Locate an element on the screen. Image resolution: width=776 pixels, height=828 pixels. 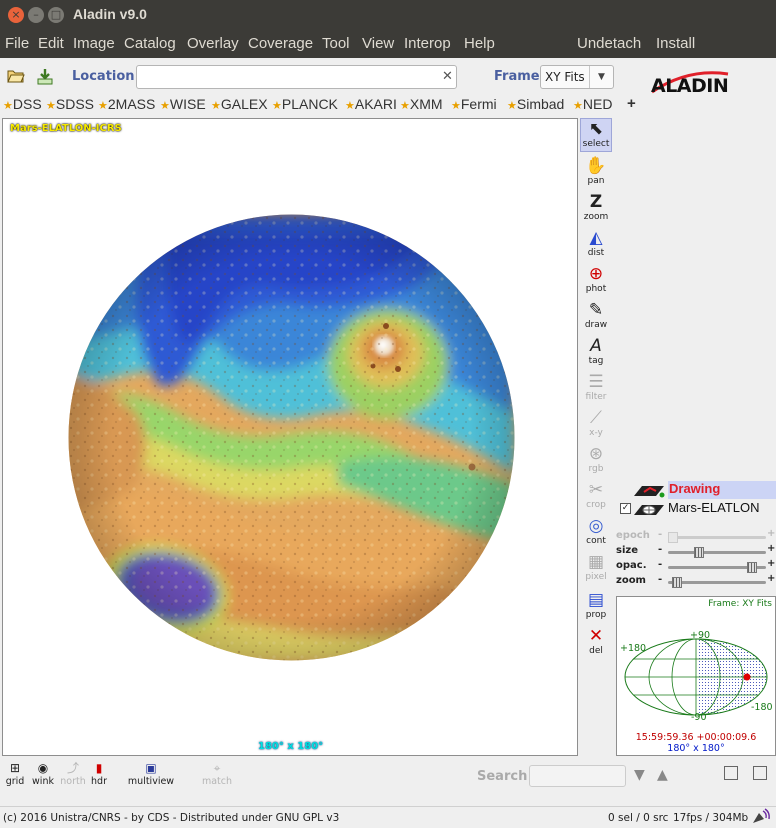
search-next-icon: ▼ is located at coordinates (639, 775).